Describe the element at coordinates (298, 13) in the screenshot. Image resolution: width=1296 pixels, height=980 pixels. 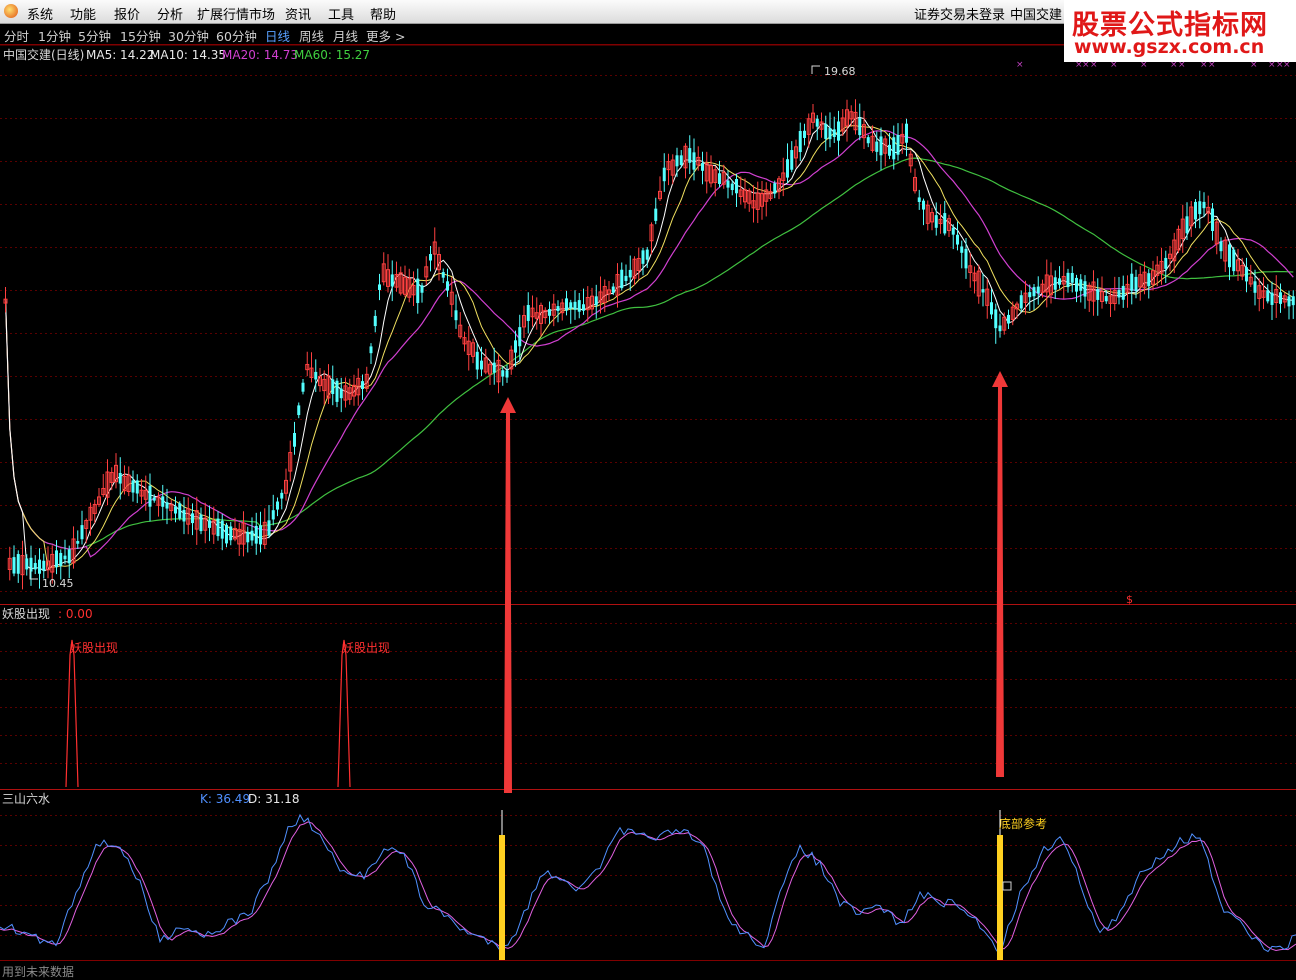
I see `menu-news: 资讯` at that location.